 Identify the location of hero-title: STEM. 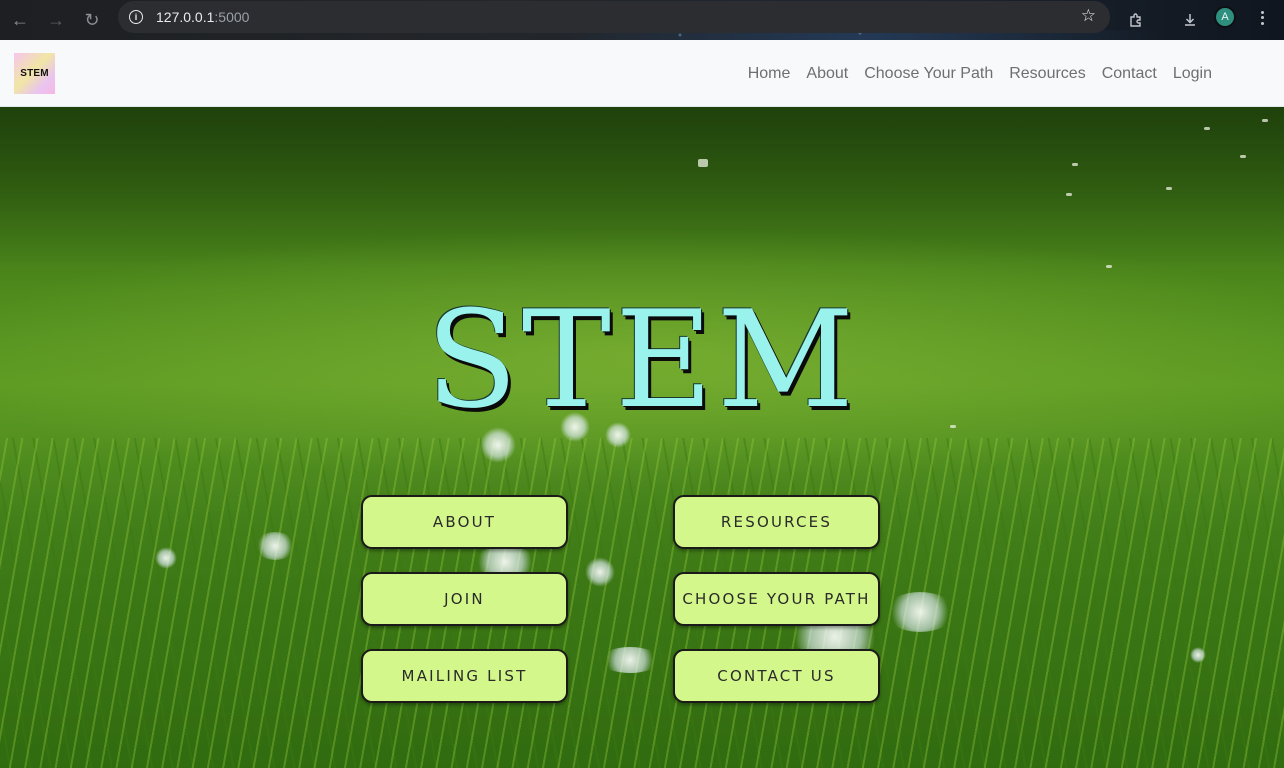
(642, 360).